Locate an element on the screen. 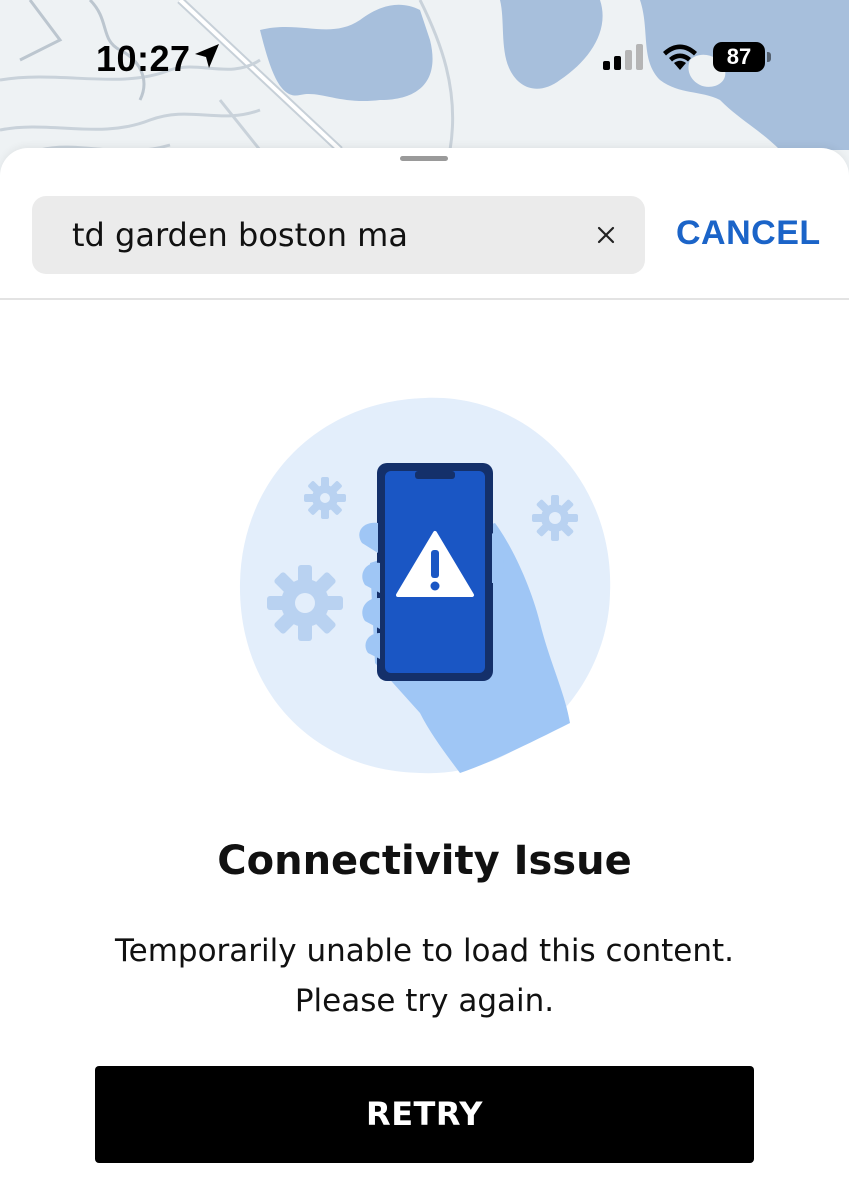 The image size is (849, 1200). divider is located at coordinates (424, 299).